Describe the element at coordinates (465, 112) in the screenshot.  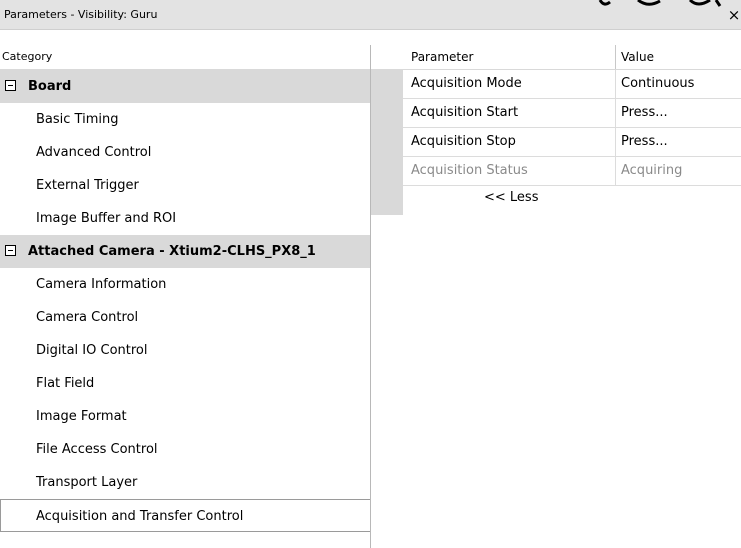
I see `parameter-name: Acquisition Start` at that location.